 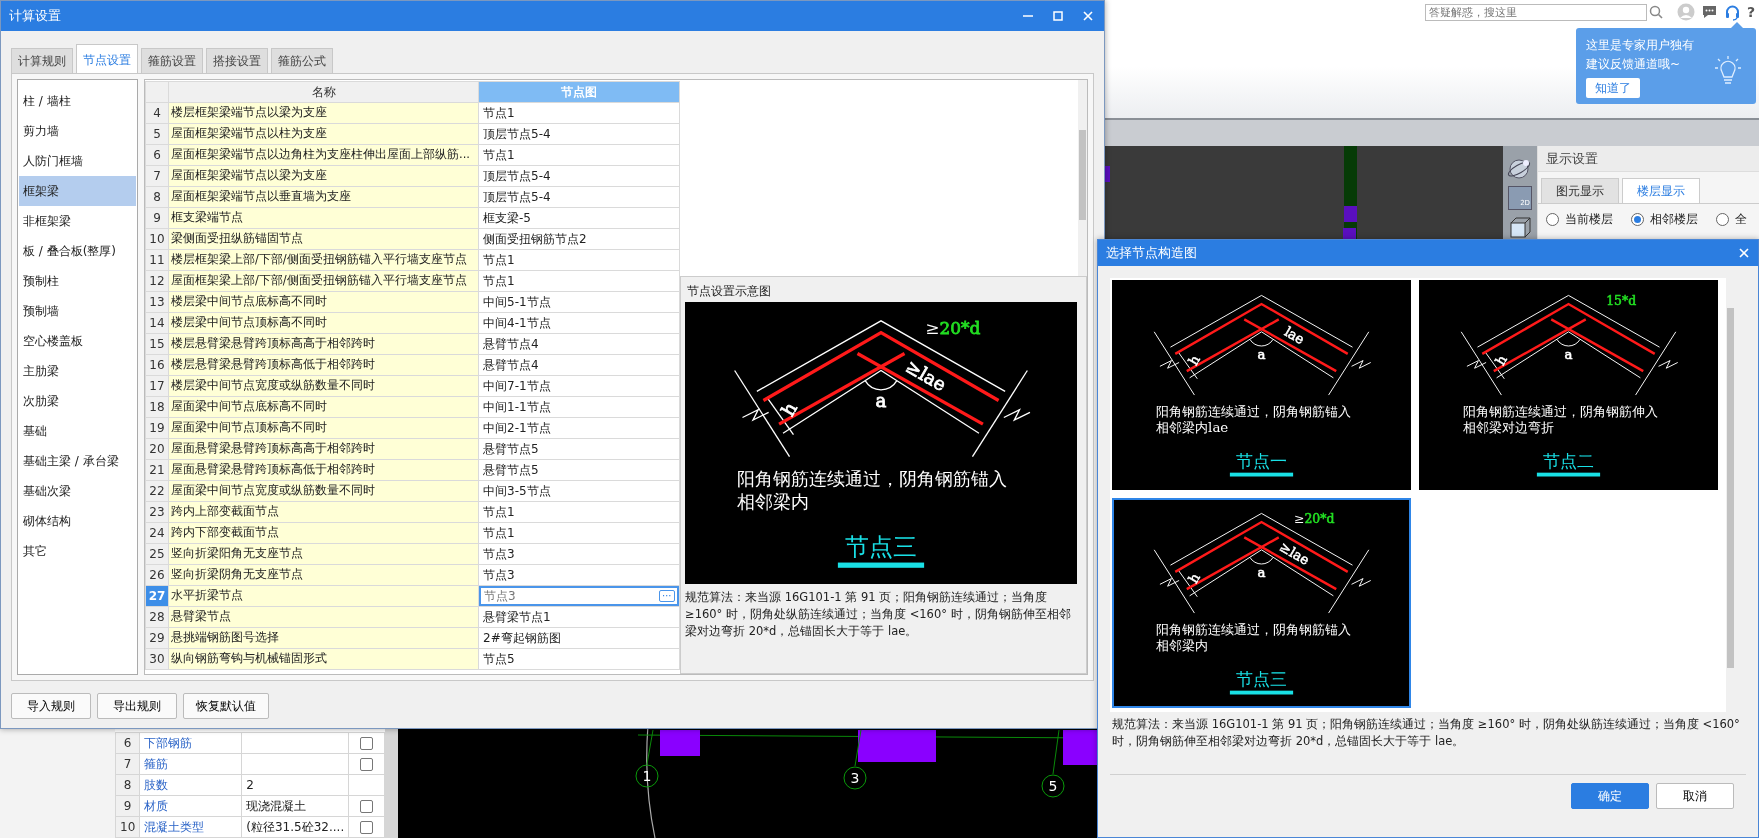 I want to click on tab: 箍筋公式, so click(x=302, y=60).